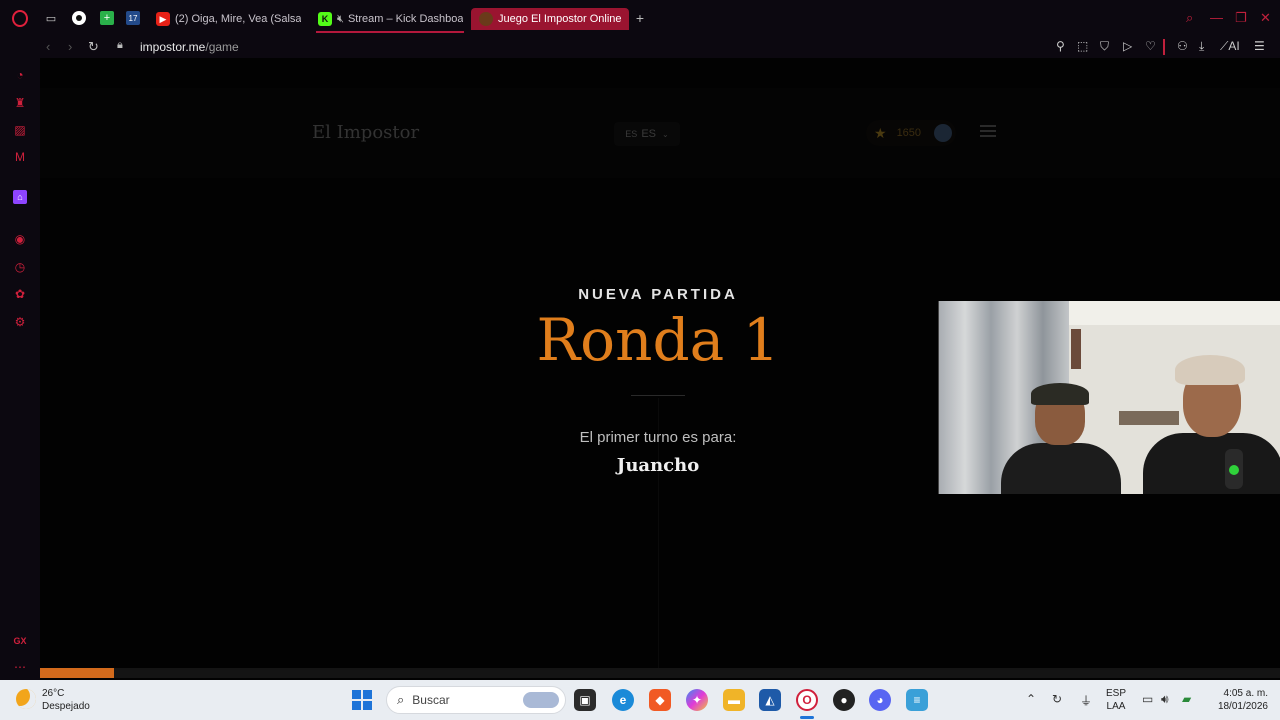  I want to click on chevron-down-icon: ⌄, so click(665, 134).